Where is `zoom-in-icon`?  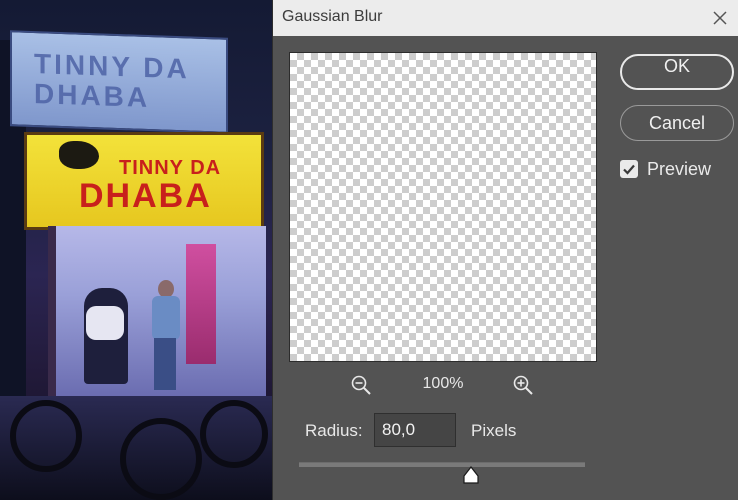
zoom-in-icon is located at coordinates (523, 385).